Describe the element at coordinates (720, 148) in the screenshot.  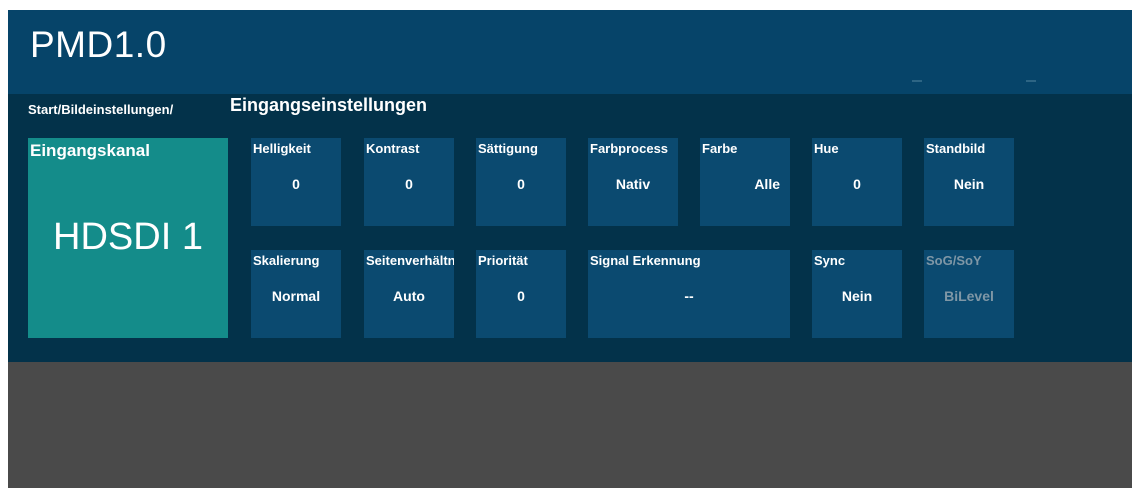
I see `tile-label: Farbe` at that location.